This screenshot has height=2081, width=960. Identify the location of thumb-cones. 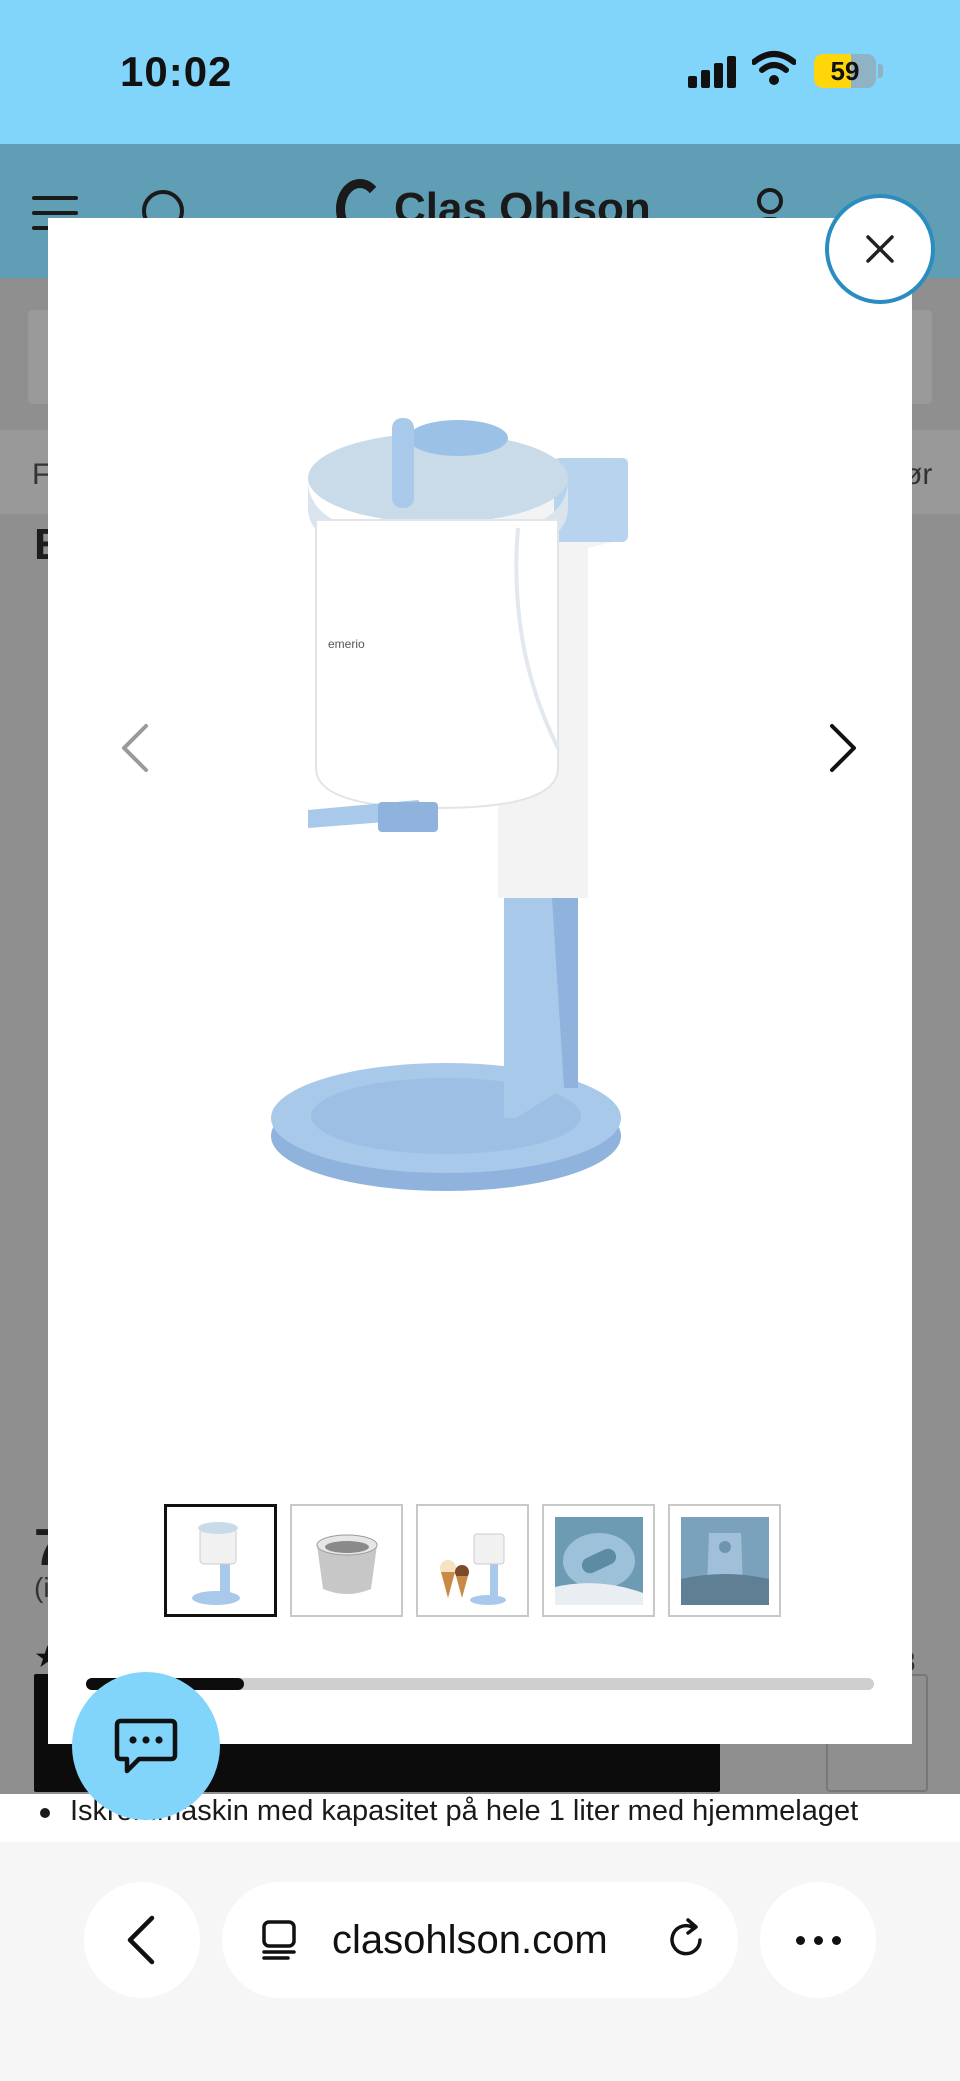
(472, 1560).